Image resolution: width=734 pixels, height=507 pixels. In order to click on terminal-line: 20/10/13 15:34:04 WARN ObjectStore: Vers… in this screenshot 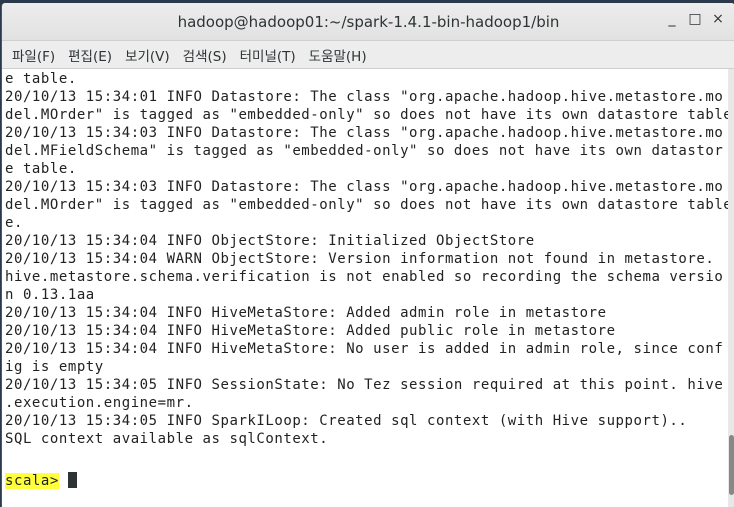, I will do `click(360, 259)`.